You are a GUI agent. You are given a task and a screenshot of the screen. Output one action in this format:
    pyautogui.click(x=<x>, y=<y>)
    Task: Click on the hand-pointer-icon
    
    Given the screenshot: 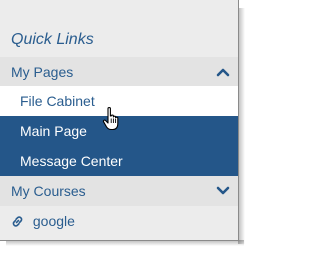 What is the action you would take?
    pyautogui.click(x=110, y=119)
    